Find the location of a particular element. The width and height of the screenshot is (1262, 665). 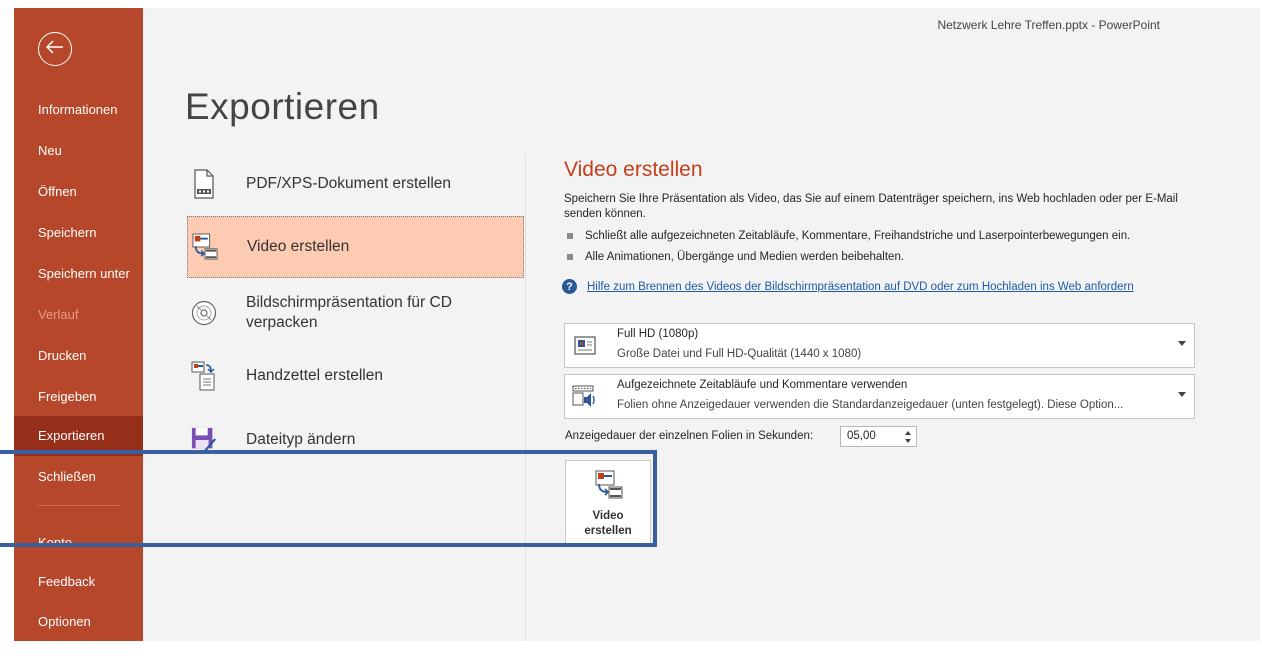

create-video-button: Video erstellen is located at coordinates (608, 503).